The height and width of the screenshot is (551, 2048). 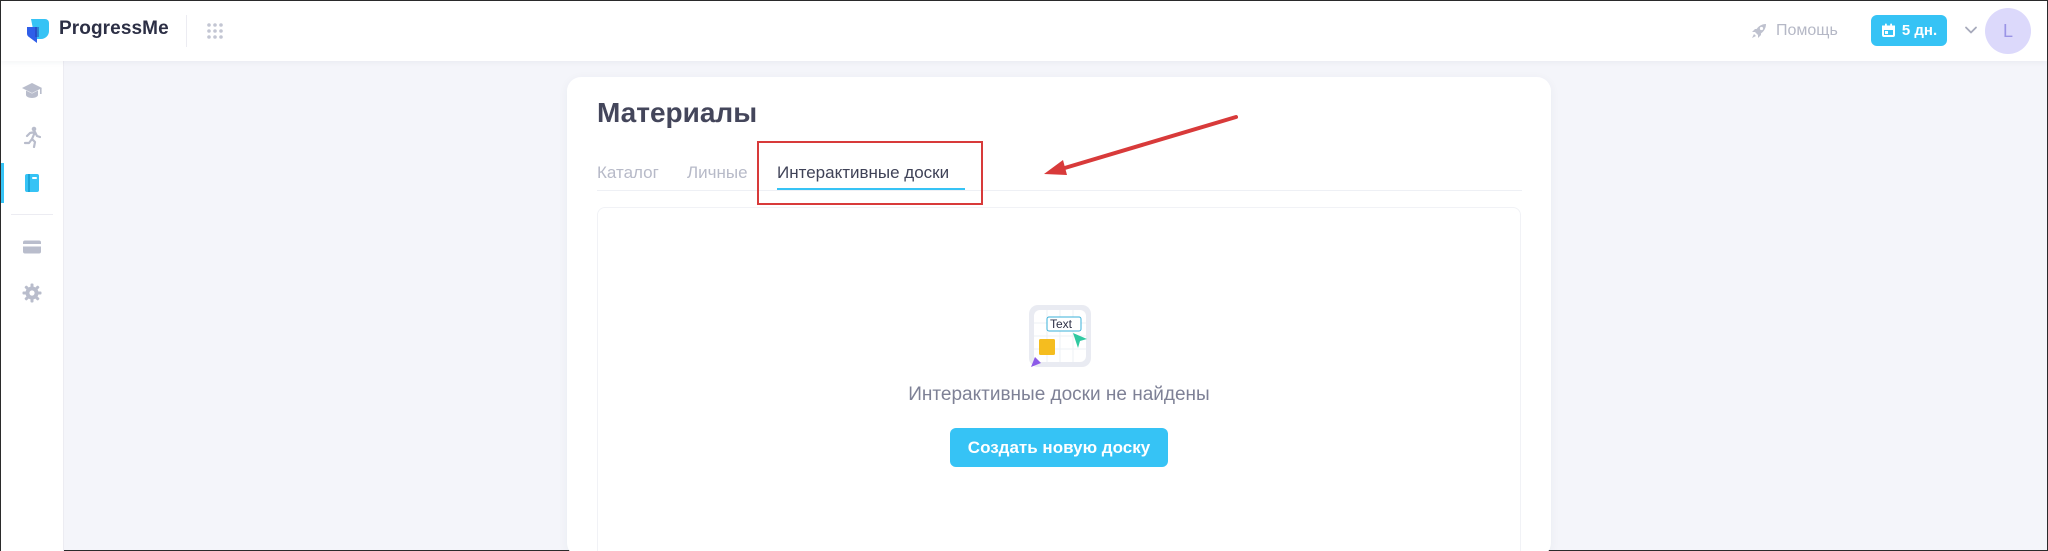 What do you see at coordinates (870, 173) in the screenshot?
I see `annotation-highlight-box` at bounding box center [870, 173].